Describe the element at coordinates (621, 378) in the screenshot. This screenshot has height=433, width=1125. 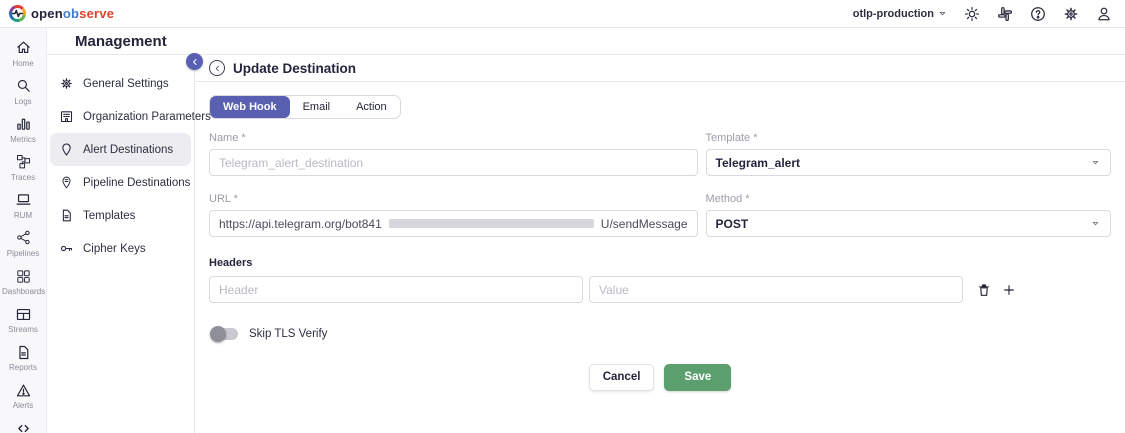
I see `cancel-button: Cancel` at that location.